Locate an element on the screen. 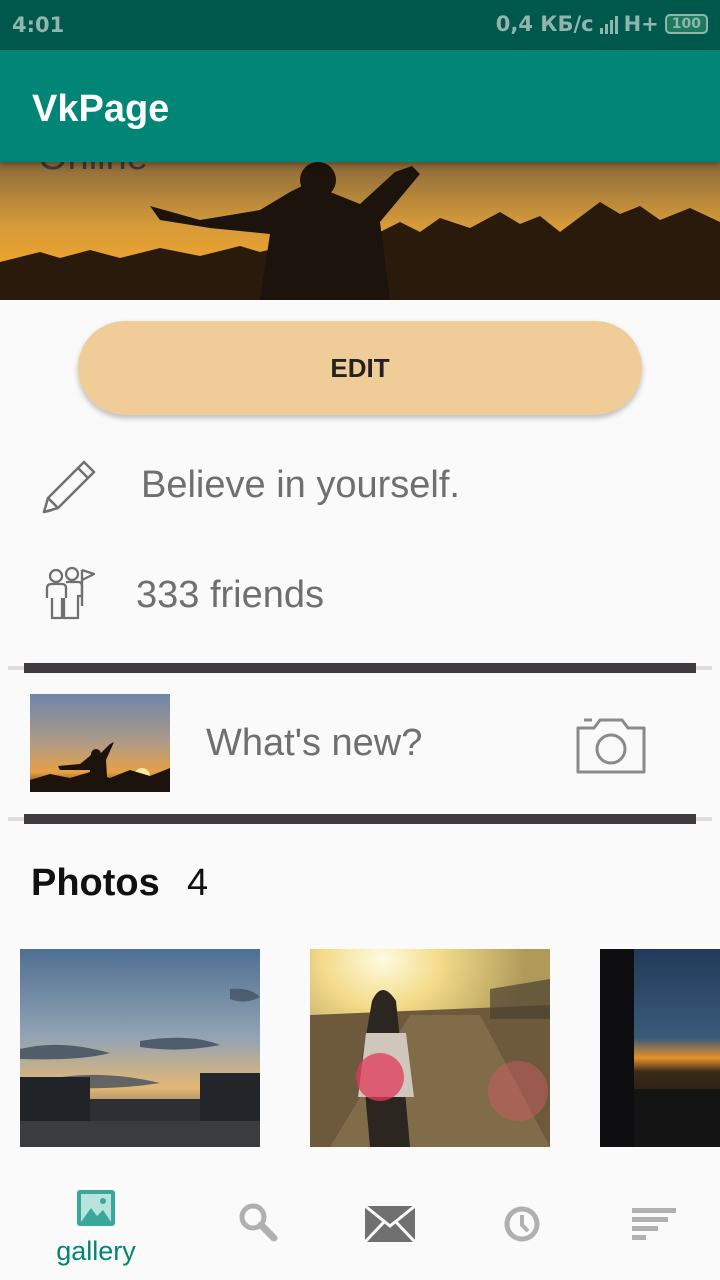 This screenshot has width=720, height=1280. photos-count: 4 is located at coordinates (198, 883).